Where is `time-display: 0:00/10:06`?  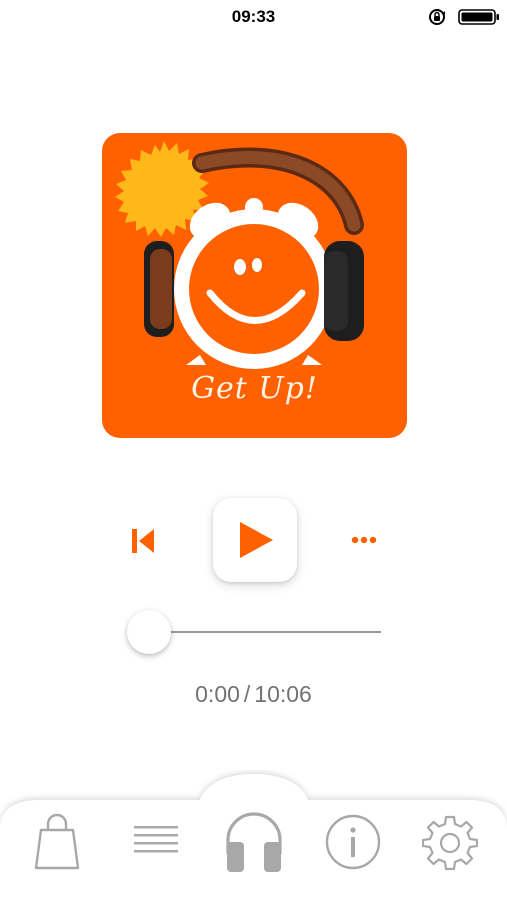 time-display: 0:00/10:06 is located at coordinates (253, 694).